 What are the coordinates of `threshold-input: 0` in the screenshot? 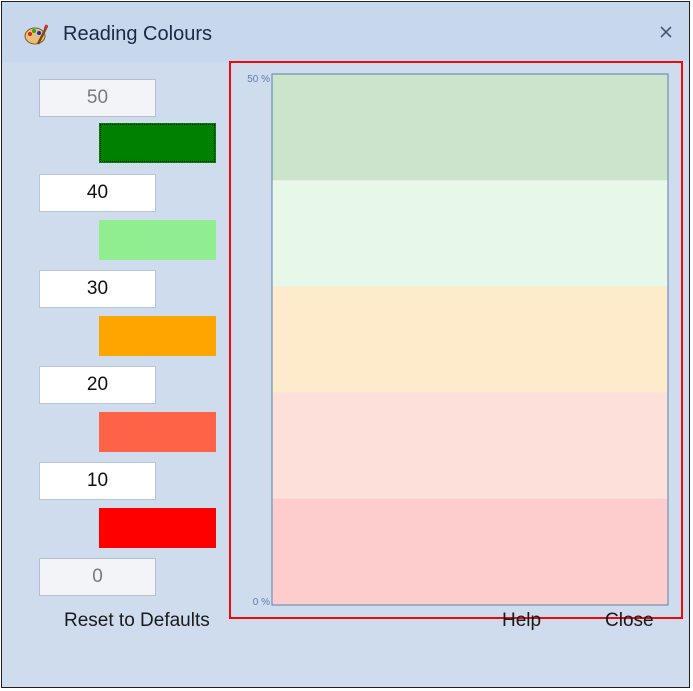 It's located at (97, 577).